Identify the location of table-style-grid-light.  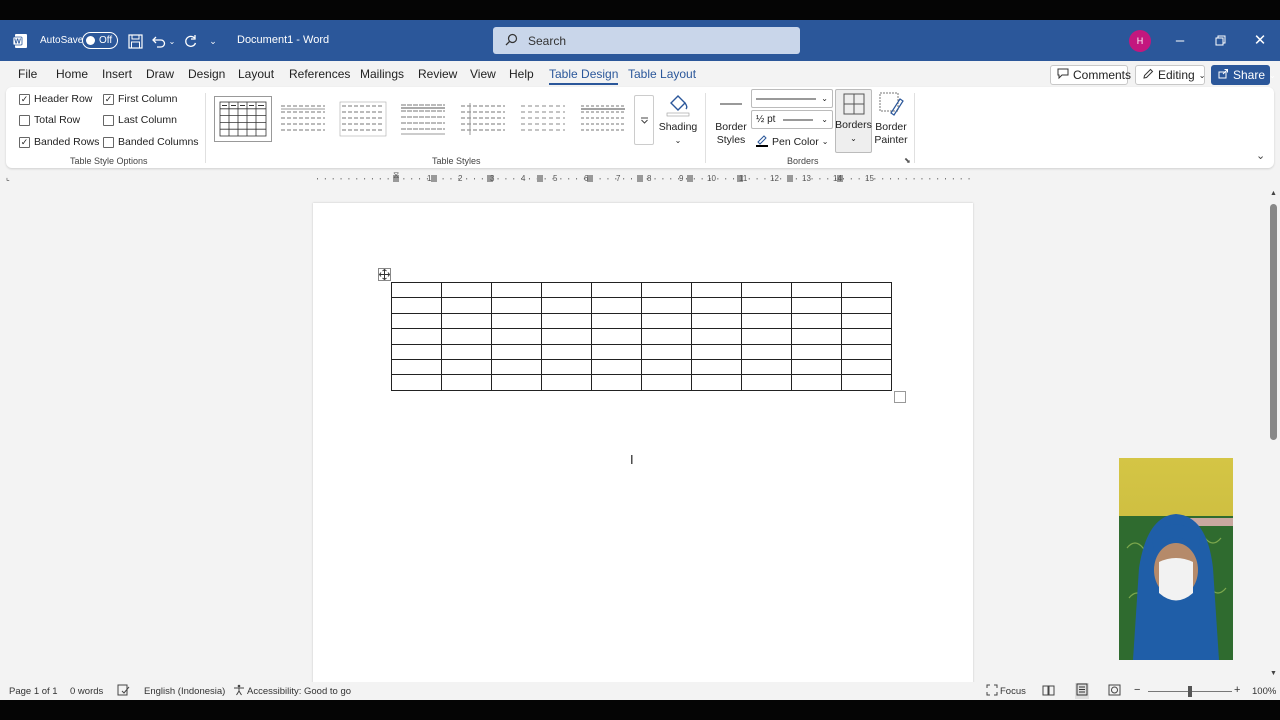
(603, 119).